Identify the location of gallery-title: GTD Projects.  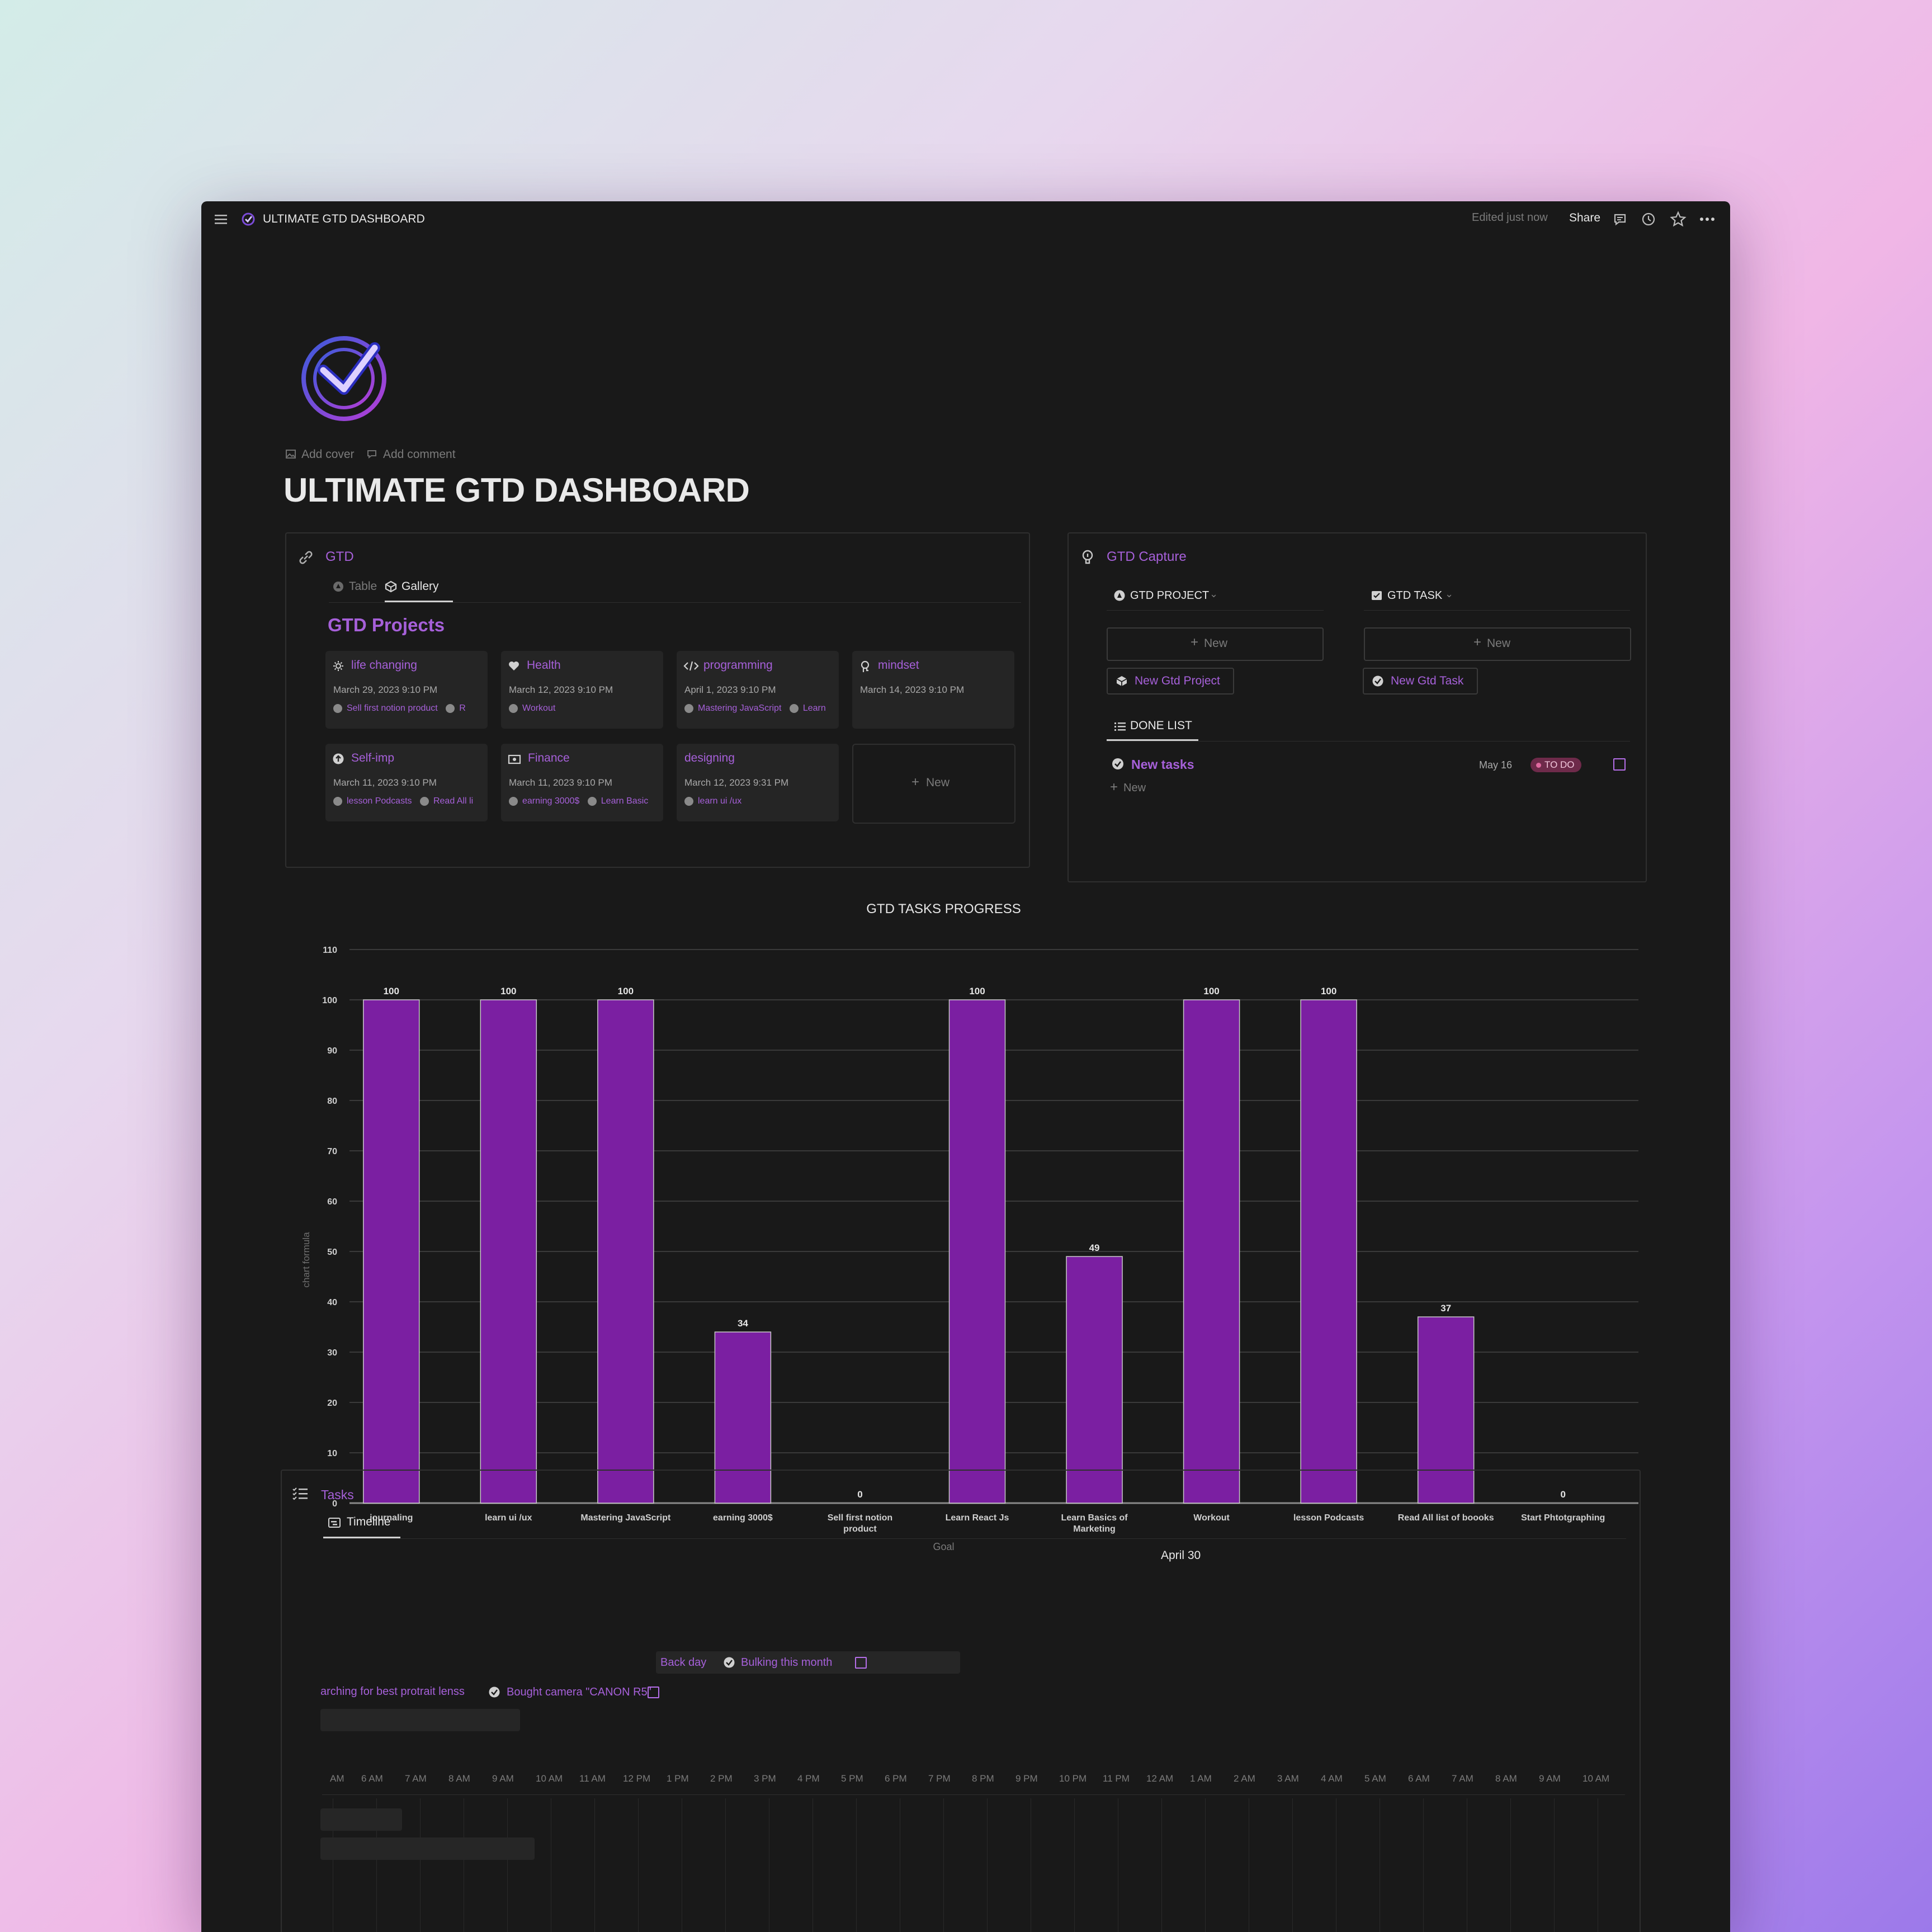
(386, 625).